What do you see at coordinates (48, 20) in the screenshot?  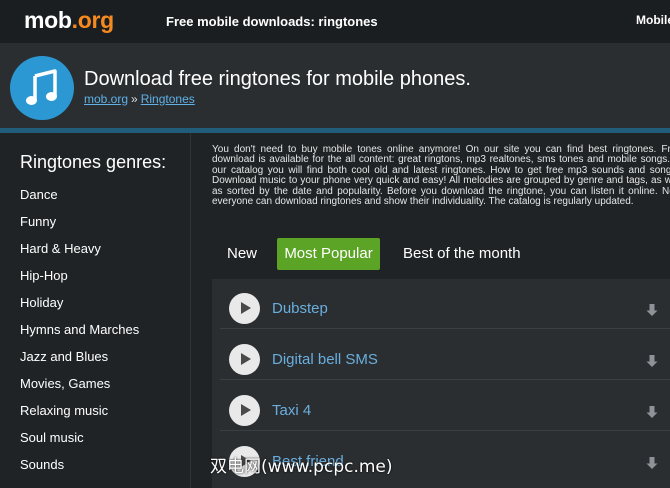 I see `logo-text: mob` at bounding box center [48, 20].